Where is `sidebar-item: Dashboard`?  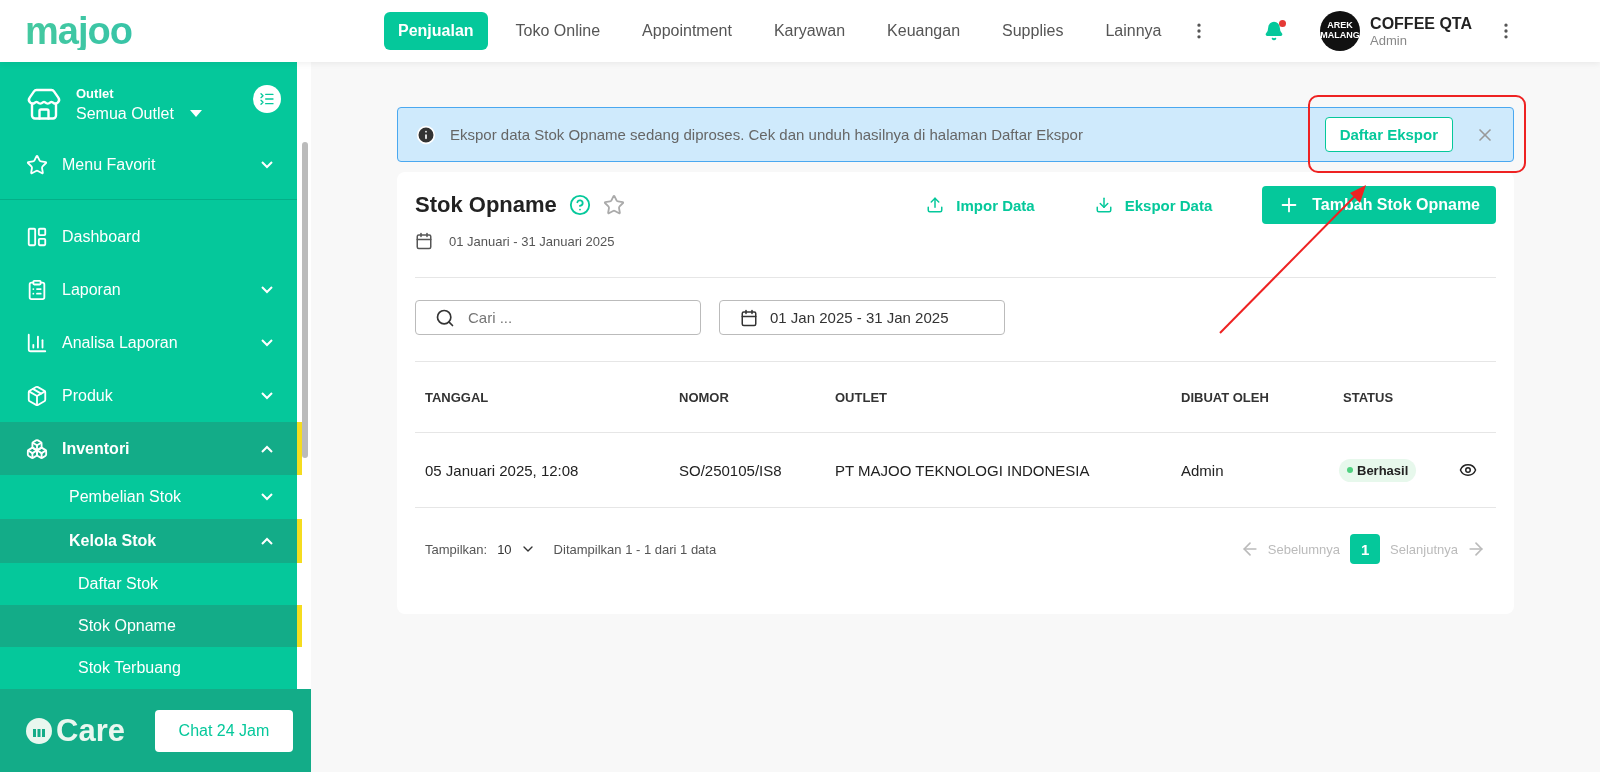
sidebar-item: Dashboard is located at coordinates (151, 236).